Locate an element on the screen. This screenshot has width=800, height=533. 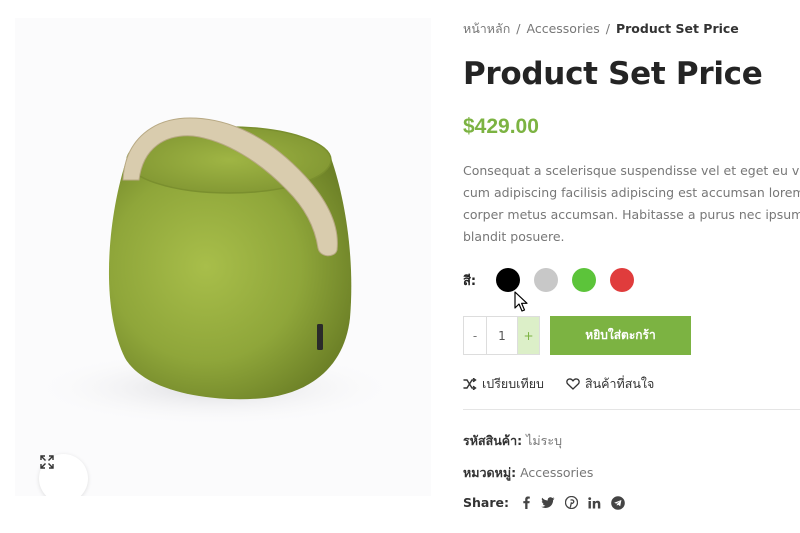
compare-label: เปรียบเทียบ is located at coordinates (513, 383).